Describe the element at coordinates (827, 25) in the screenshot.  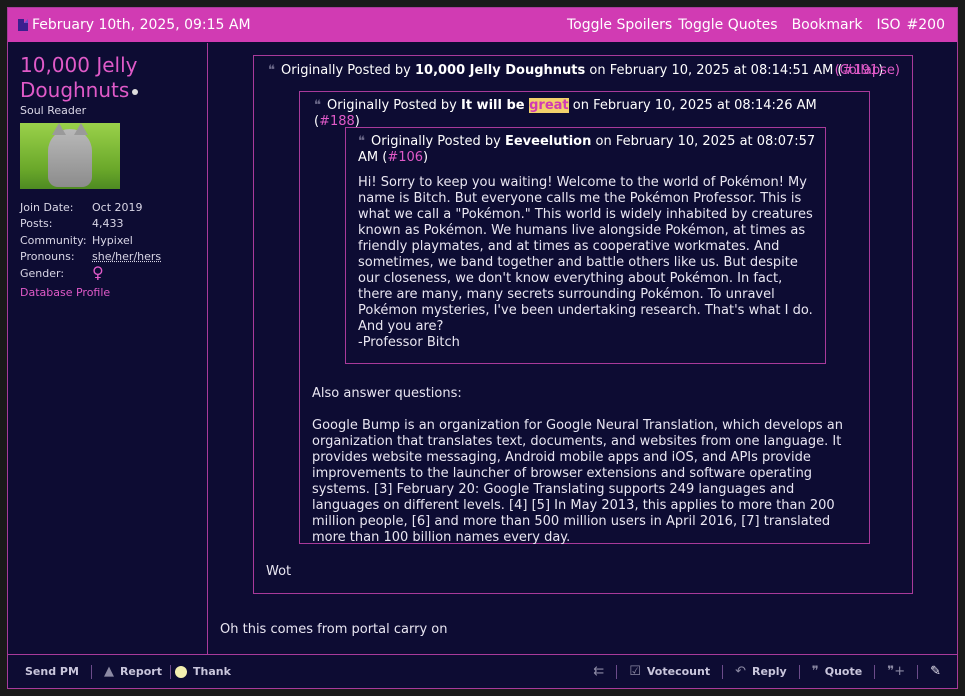
I see `bookmark-link: Bookmark` at that location.